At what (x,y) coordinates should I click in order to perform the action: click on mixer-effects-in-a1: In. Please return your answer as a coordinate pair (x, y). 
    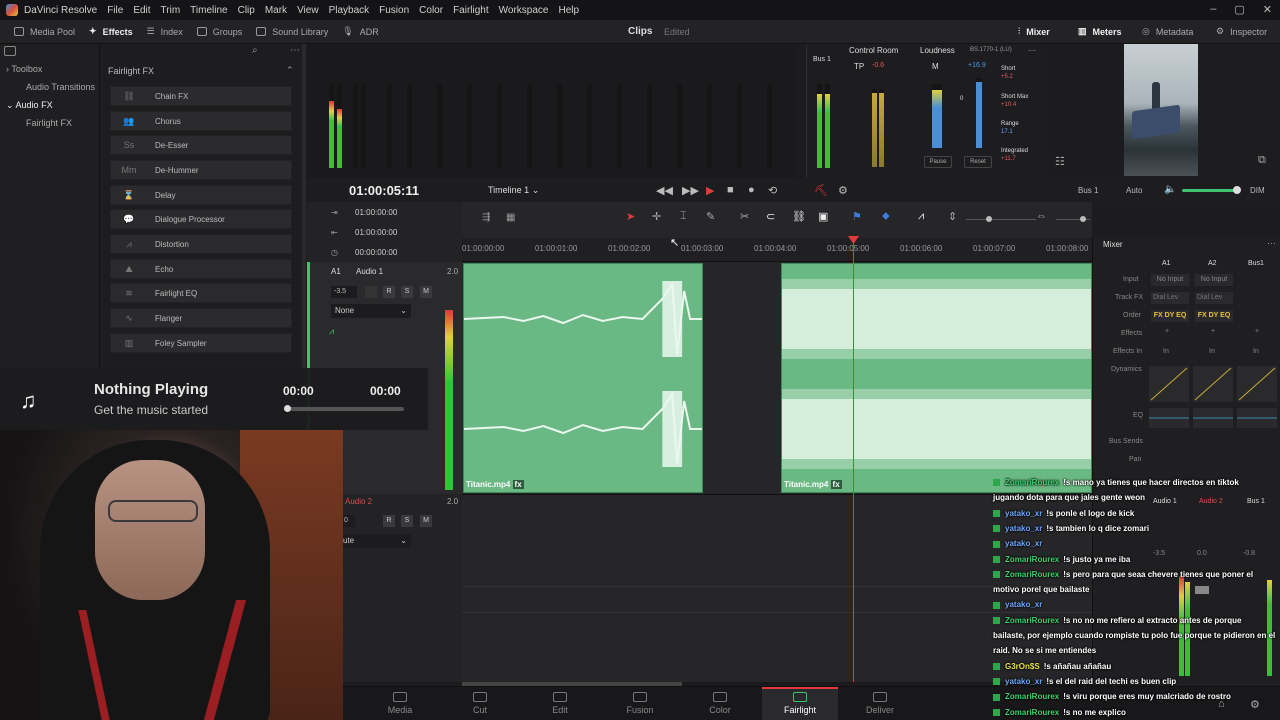
    Looking at the image, I should click on (1166, 351).